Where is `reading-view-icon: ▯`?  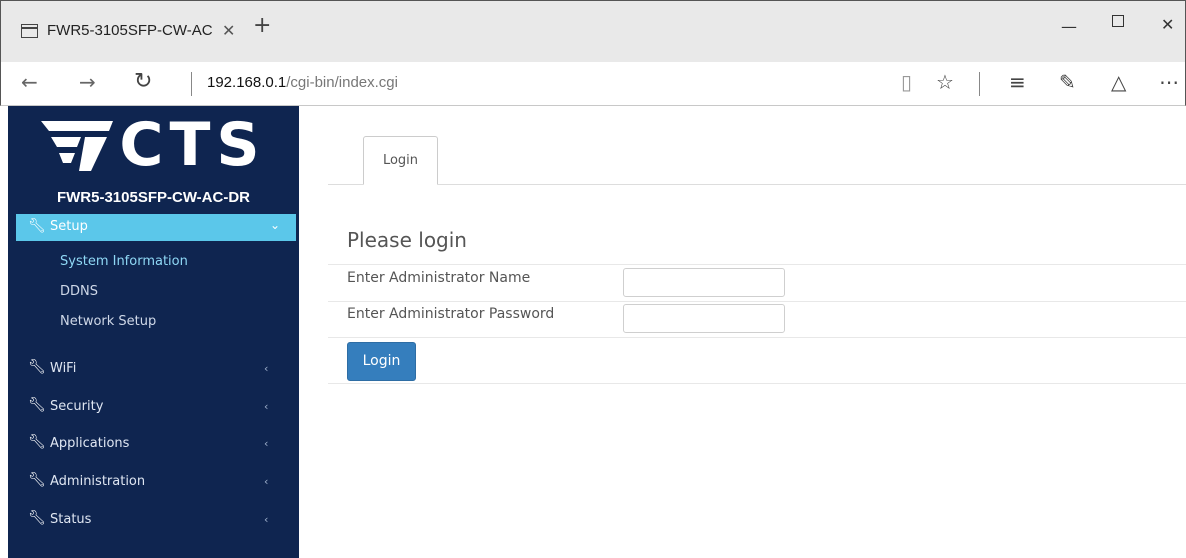 reading-view-icon: ▯ is located at coordinates (906, 82).